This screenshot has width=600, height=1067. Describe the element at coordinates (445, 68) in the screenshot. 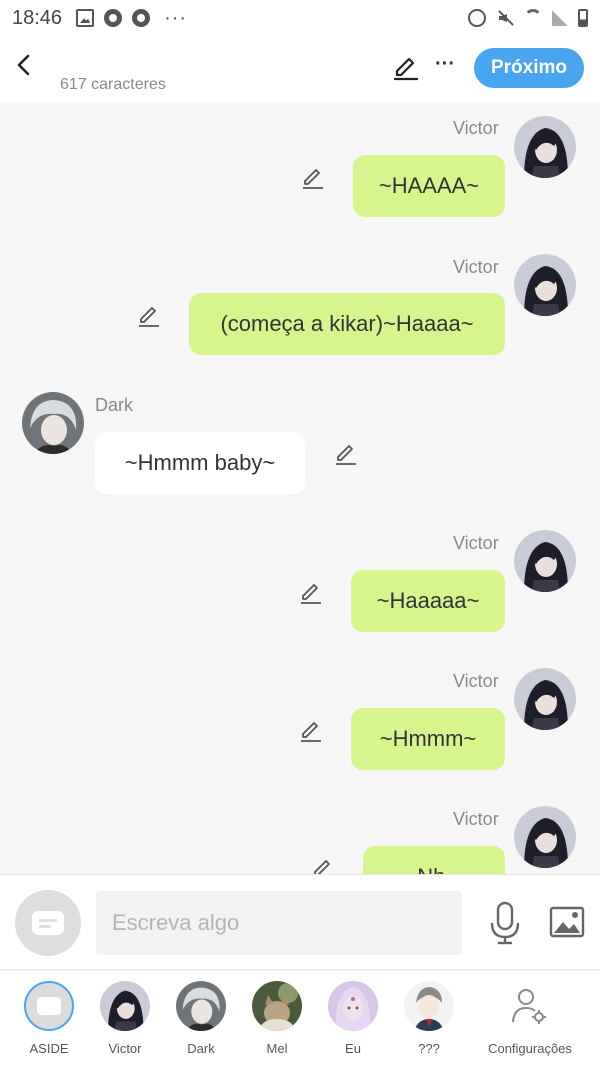

I see `more-options-button: ···` at that location.